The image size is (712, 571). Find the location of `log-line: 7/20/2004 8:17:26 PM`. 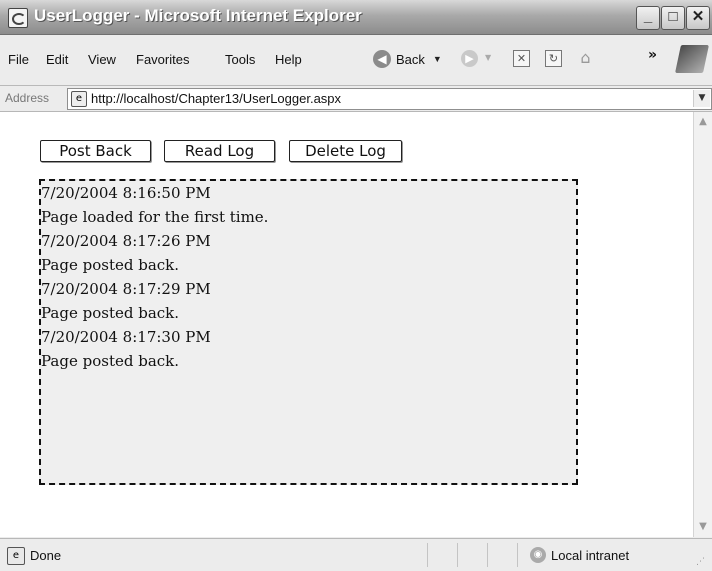

log-line: 7/20/2004 8:17:26 PM is located at coordinates (126, 241).